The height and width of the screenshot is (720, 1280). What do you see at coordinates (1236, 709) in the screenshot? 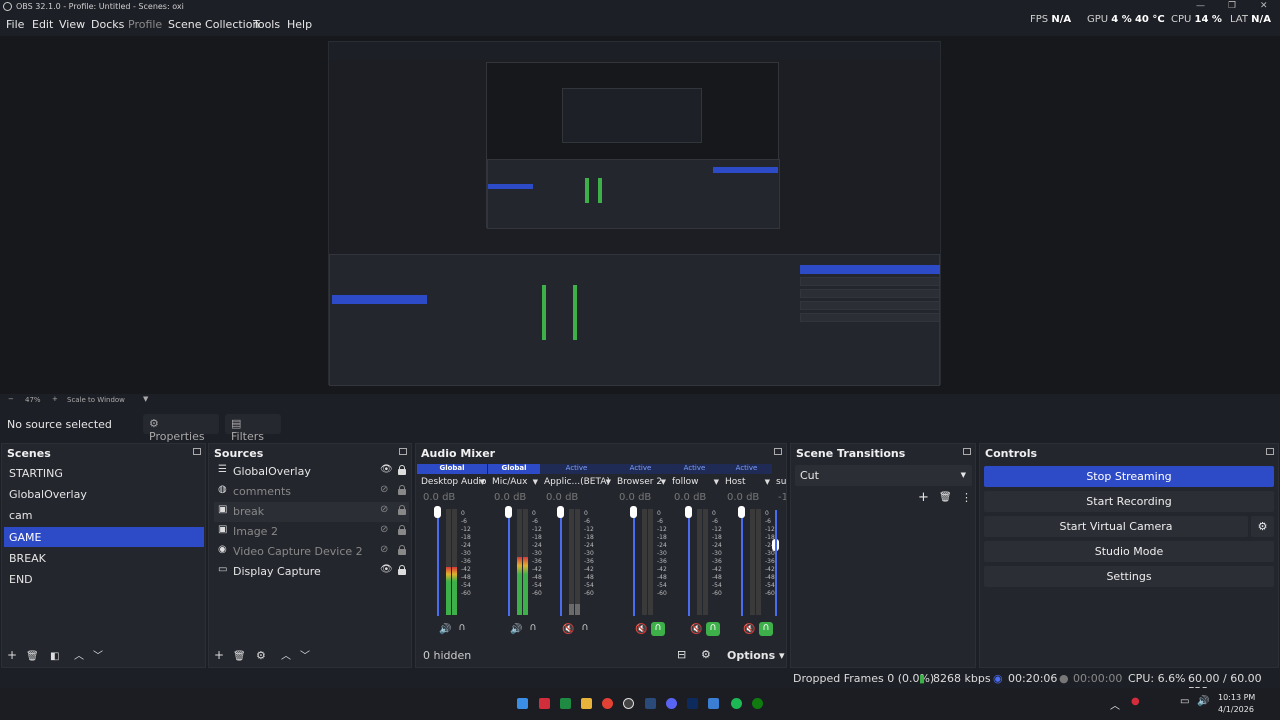
I see `clock-date: 4/1/2026` at bounding box center [1236, 709].